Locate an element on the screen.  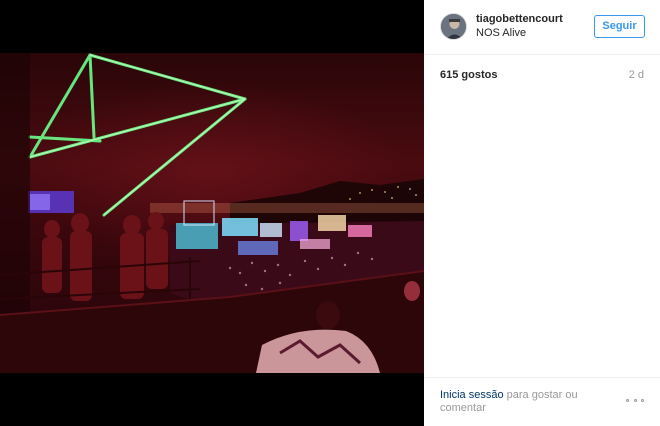
login-prompt: Inicia sessão para gostar ou comentar is located at coordinates (525, 402).